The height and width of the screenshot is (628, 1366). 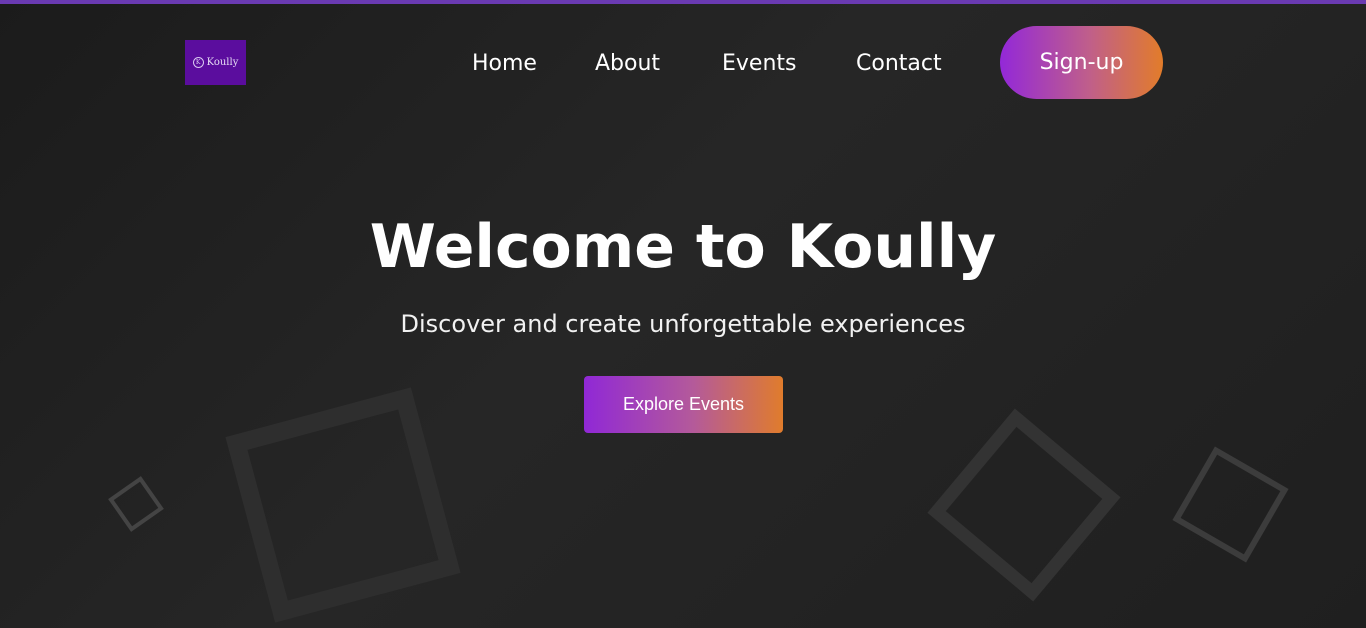 What do you see at coordinates (136, 504) in the screenshot?
I see `decorative-square-small` at bounding box center [136, 504].